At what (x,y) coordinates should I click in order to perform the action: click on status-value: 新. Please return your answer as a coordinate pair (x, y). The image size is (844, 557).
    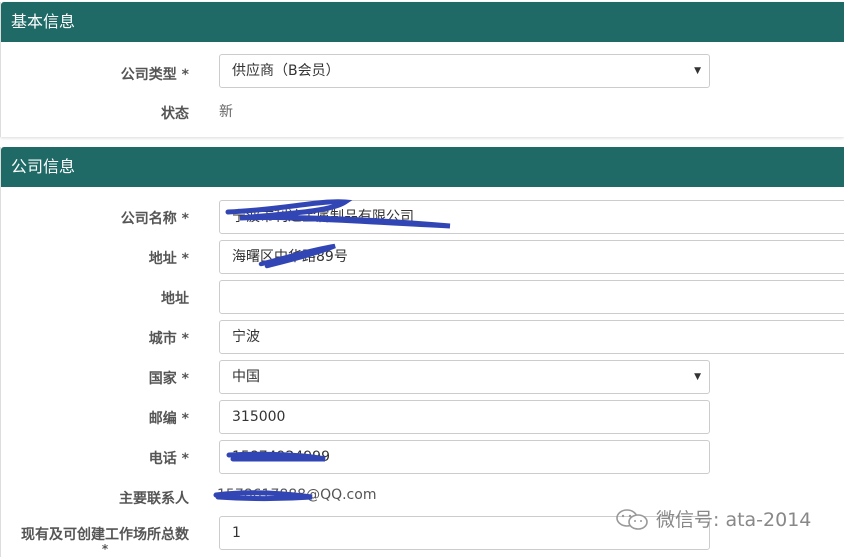
    Looking at the image, I should click on (226, 112).